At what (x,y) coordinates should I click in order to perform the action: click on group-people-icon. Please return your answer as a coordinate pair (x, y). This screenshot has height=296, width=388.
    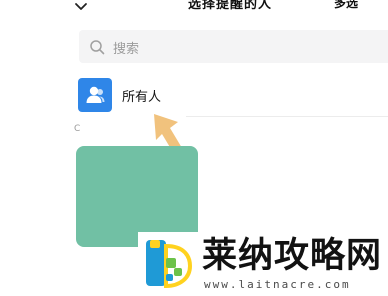
    Looking at the image, I should click on (95, 94).